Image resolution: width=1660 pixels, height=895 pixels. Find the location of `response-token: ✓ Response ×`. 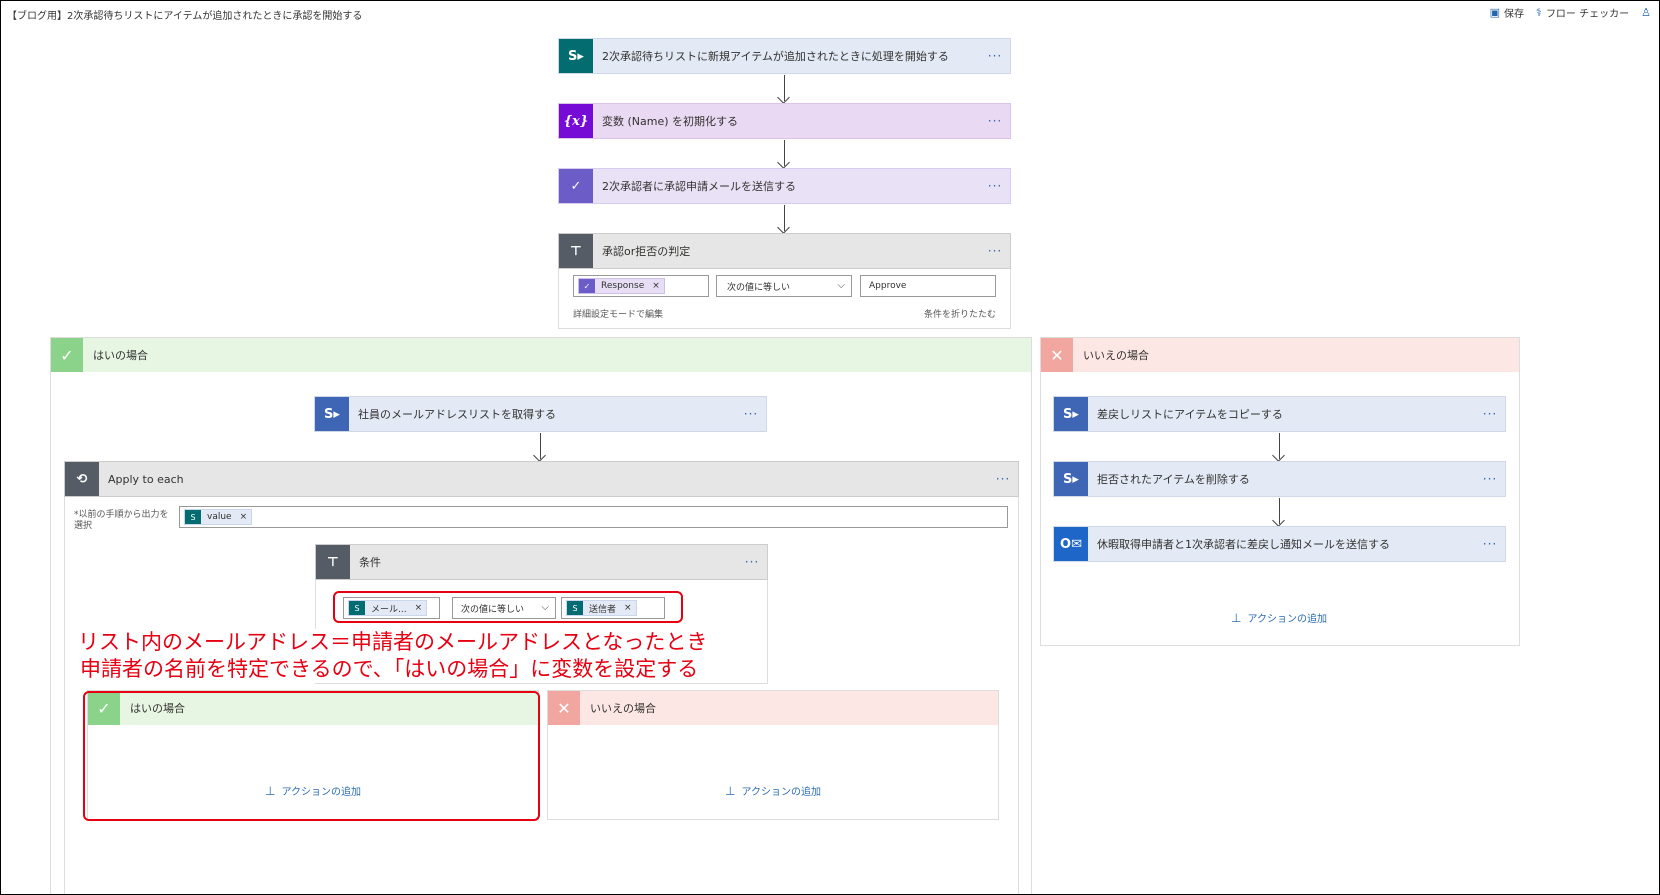

response-token: ✓ Response × is located at coordinates (621, 286).